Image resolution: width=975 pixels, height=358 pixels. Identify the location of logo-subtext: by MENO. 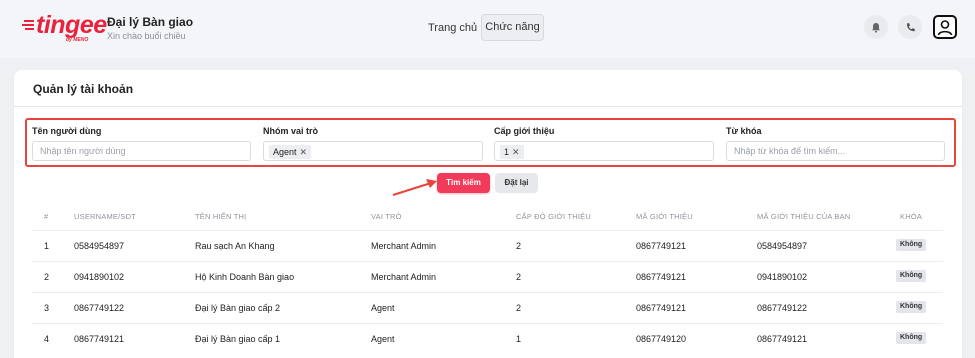
(77, 40).